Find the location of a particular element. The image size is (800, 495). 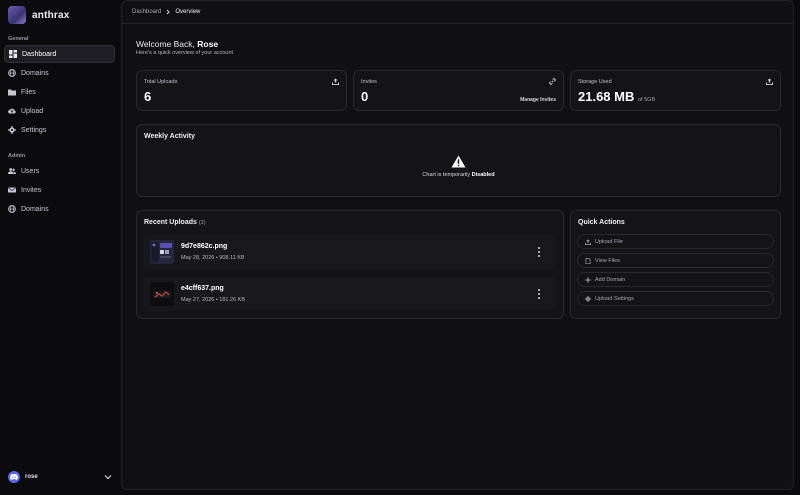

list-item: e4cff637.png May 27, 2026 • 181.26 KB is located at coordinates (350, 294).